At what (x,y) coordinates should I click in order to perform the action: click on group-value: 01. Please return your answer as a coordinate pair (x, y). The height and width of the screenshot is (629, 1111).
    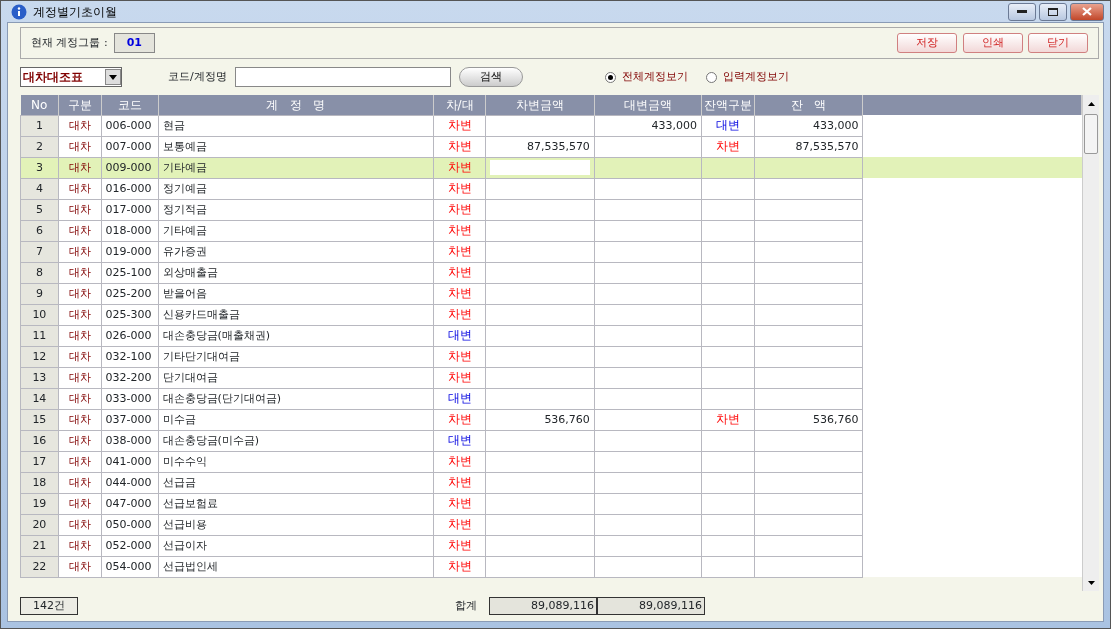
    Looking at the image, I should click on (134, 43).